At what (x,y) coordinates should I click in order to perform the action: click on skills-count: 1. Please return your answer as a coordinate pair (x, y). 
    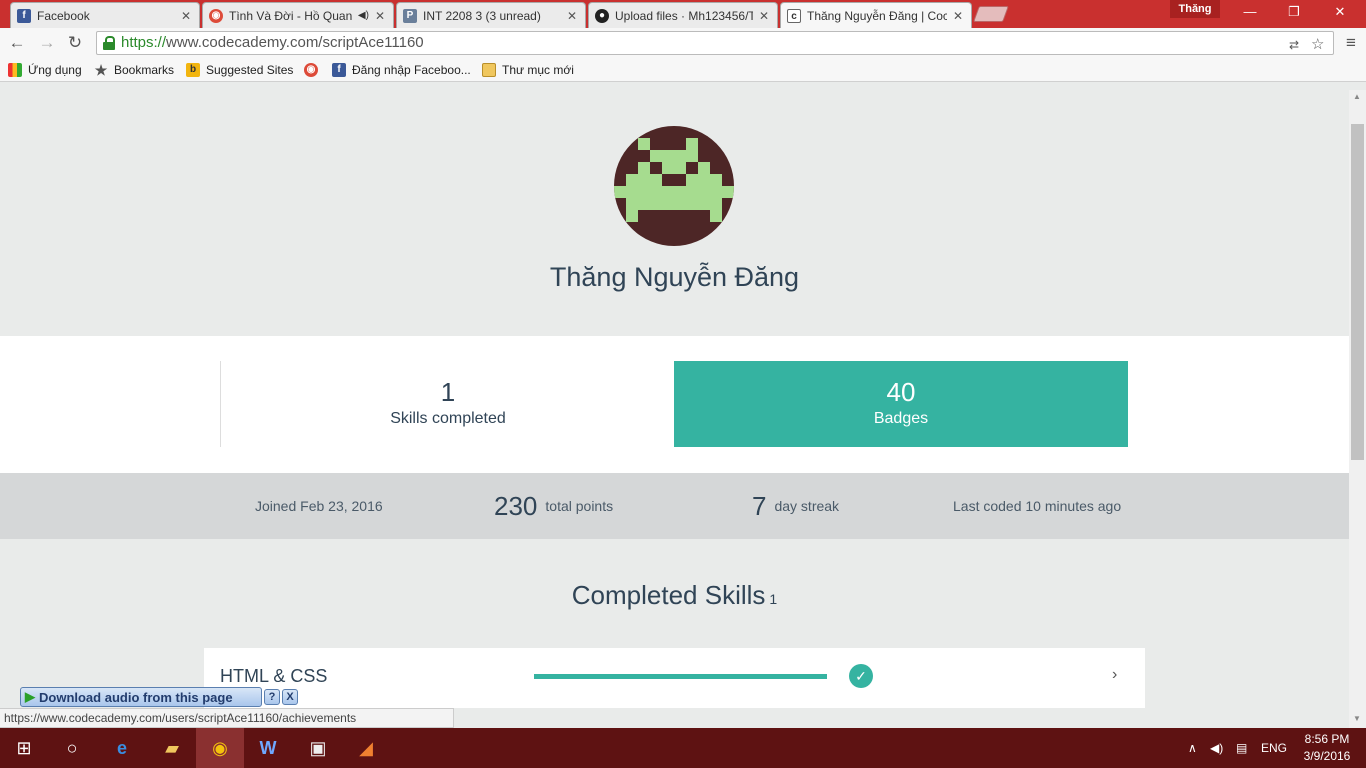
    Looking at the image, I should click on (448, 392).